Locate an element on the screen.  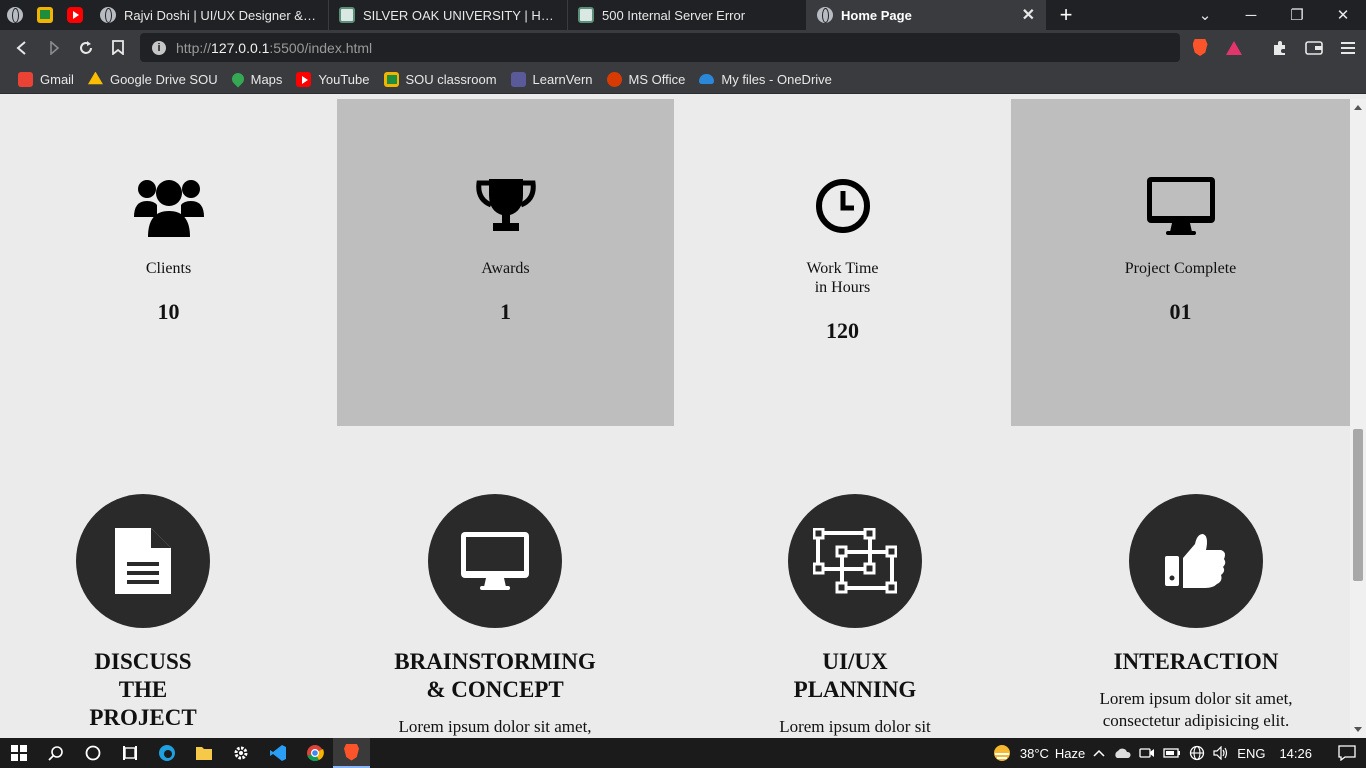
tab-silver-oak: SILVER OAK UNIVERSITY | Home is located at coordinates (448, 15).